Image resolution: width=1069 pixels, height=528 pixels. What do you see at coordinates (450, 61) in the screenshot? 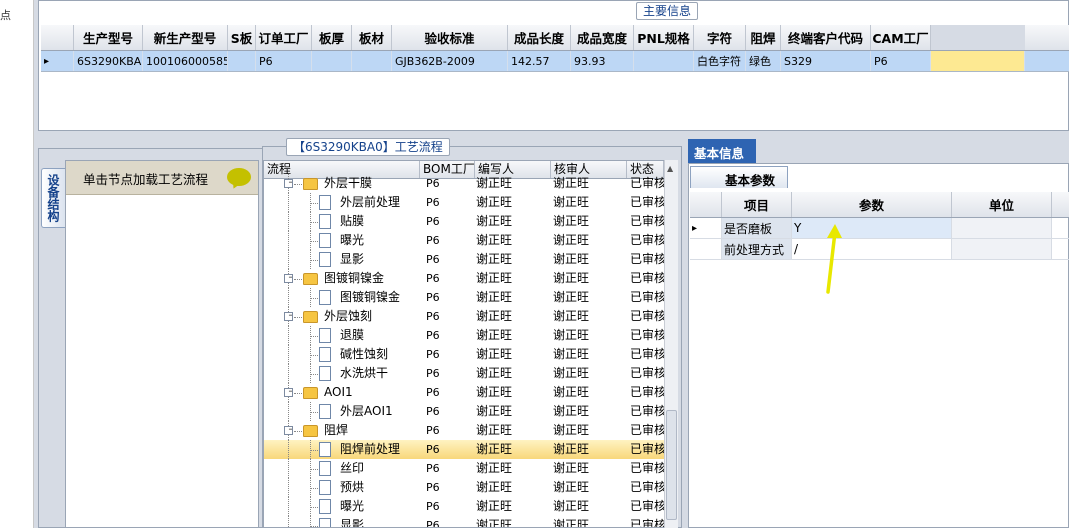
I see `main-cell: GJB362B-2009` at bounding box center [450, 61].